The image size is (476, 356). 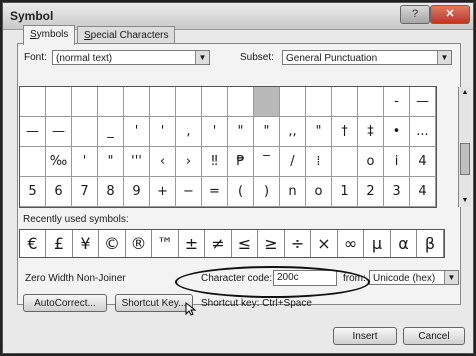 I want to click on symbol-cell: ‹, so click(x=163, y=162).